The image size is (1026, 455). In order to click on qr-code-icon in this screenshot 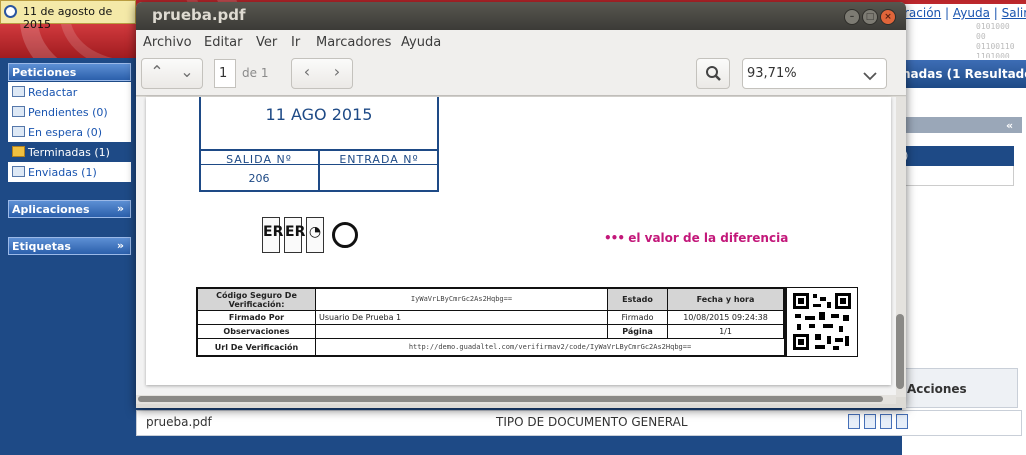, I will do `click(822, 321)`.